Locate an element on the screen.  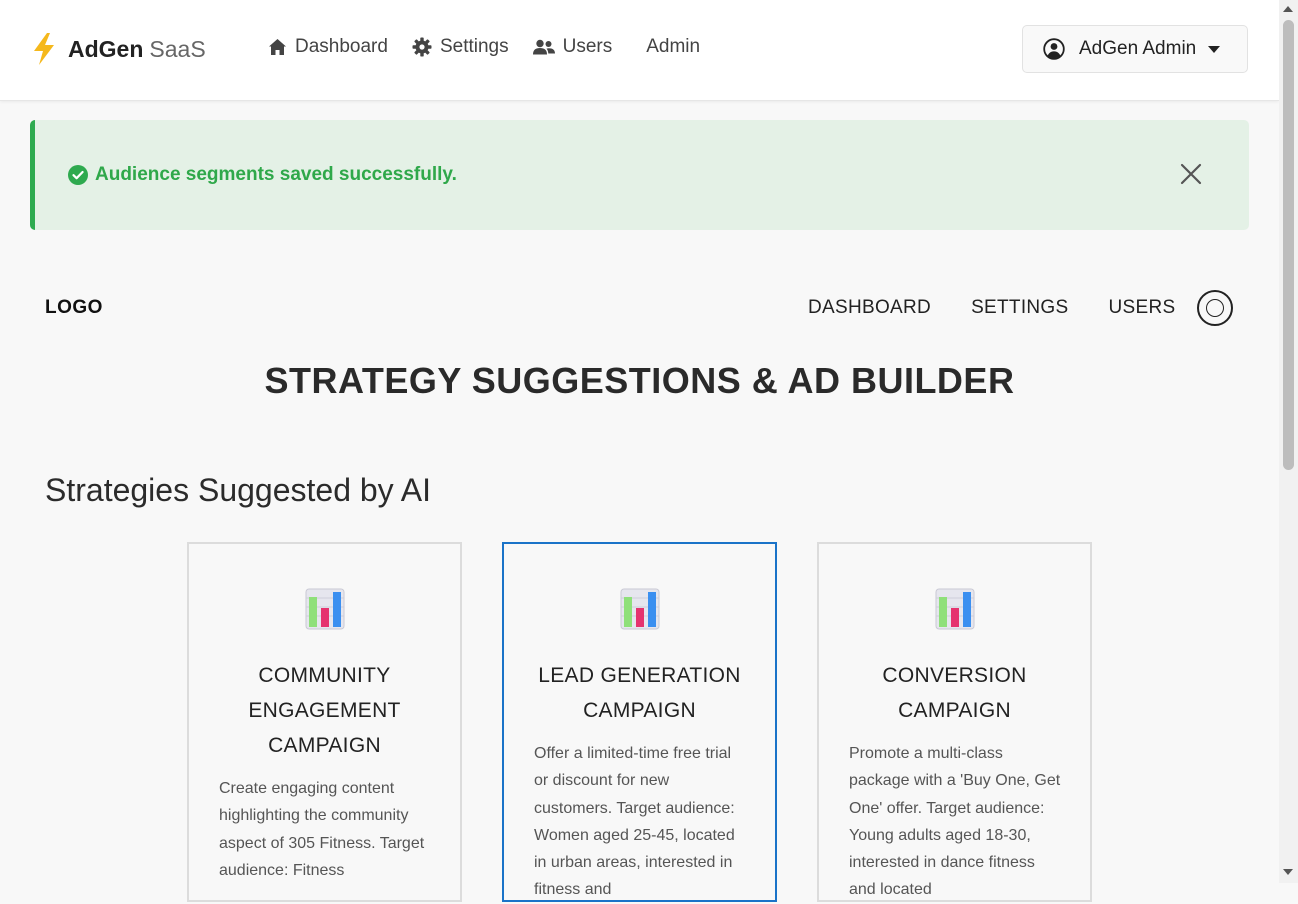
page-scrollbar is located at coordinates (1288, 441).